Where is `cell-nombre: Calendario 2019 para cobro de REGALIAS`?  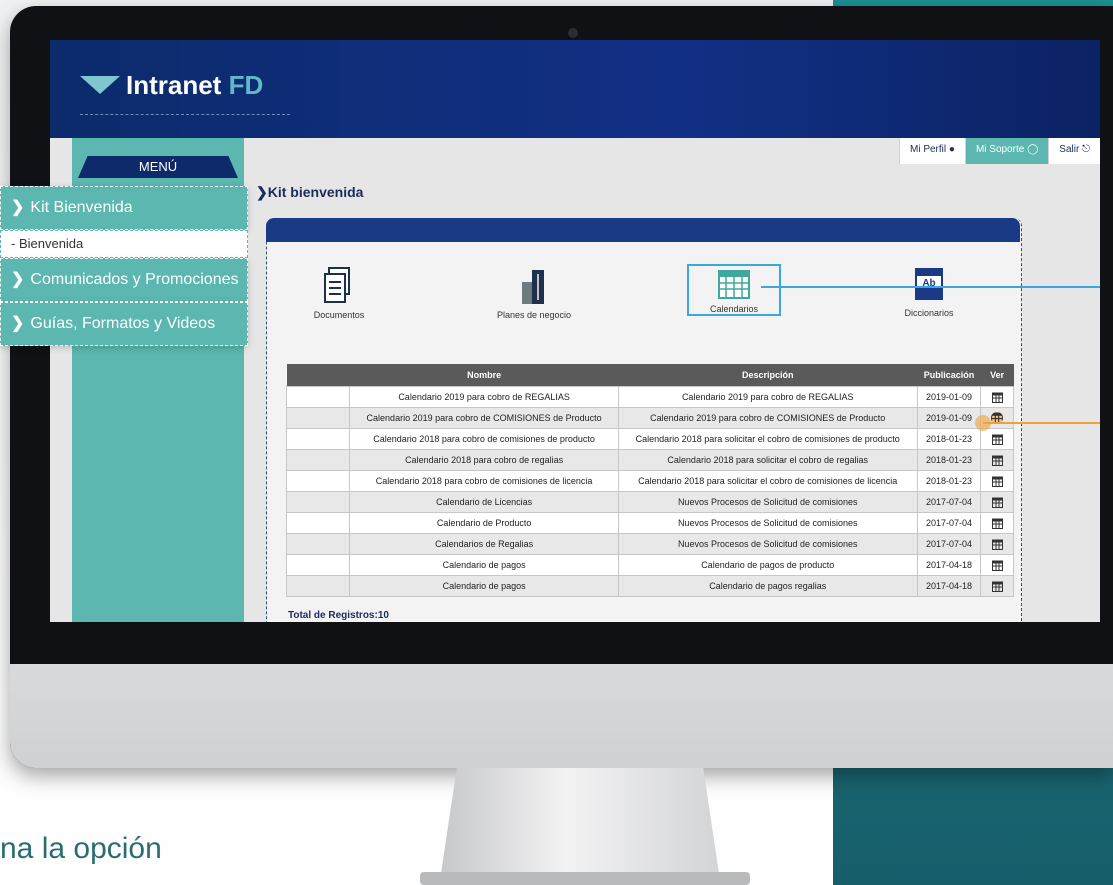 cell-nombre: Calendario 2019 para cobro de REGALIAS is located at coordinates (484, 397).